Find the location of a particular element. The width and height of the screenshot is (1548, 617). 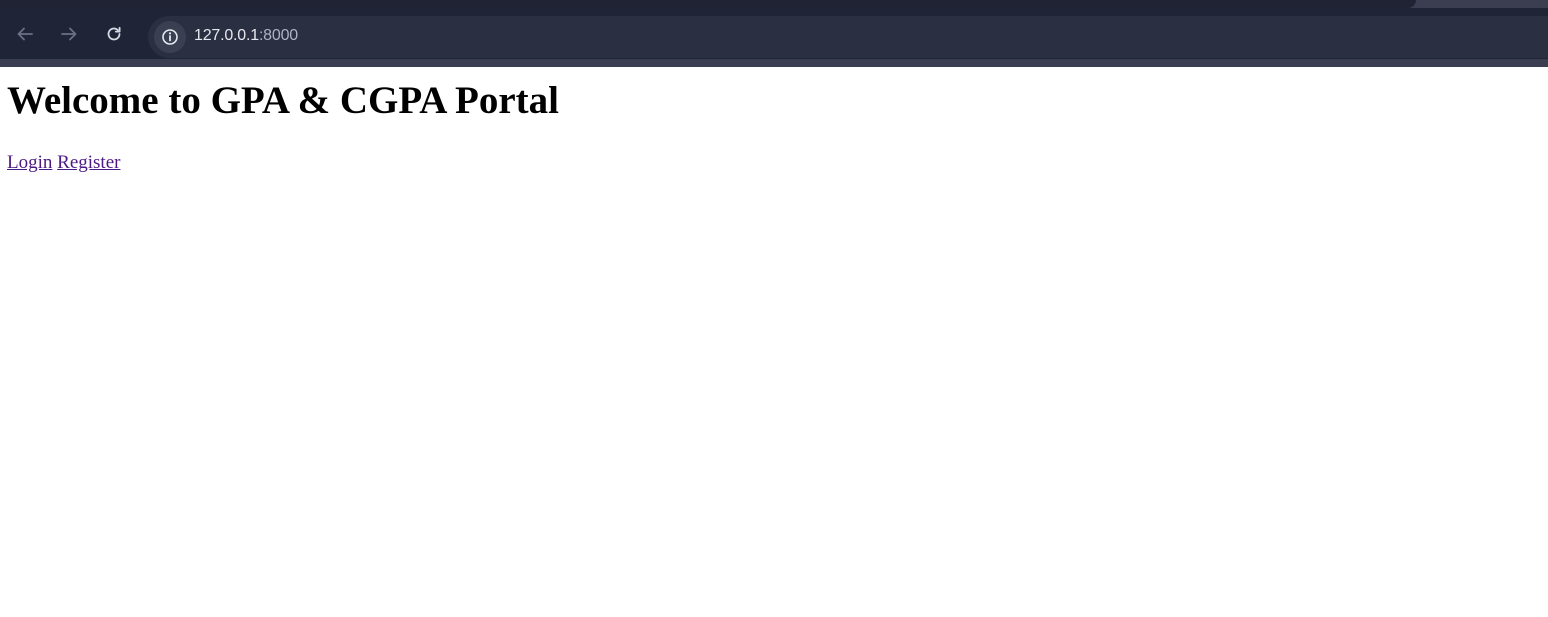

auth-links: Login Register is located at coordinates (774, 163).